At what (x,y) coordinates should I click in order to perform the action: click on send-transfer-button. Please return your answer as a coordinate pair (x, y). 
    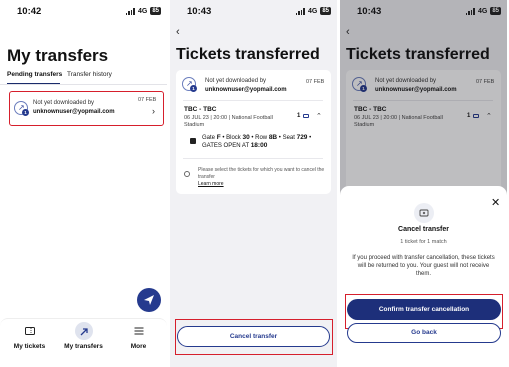
    Looking at the image, I should click on (149, 300).